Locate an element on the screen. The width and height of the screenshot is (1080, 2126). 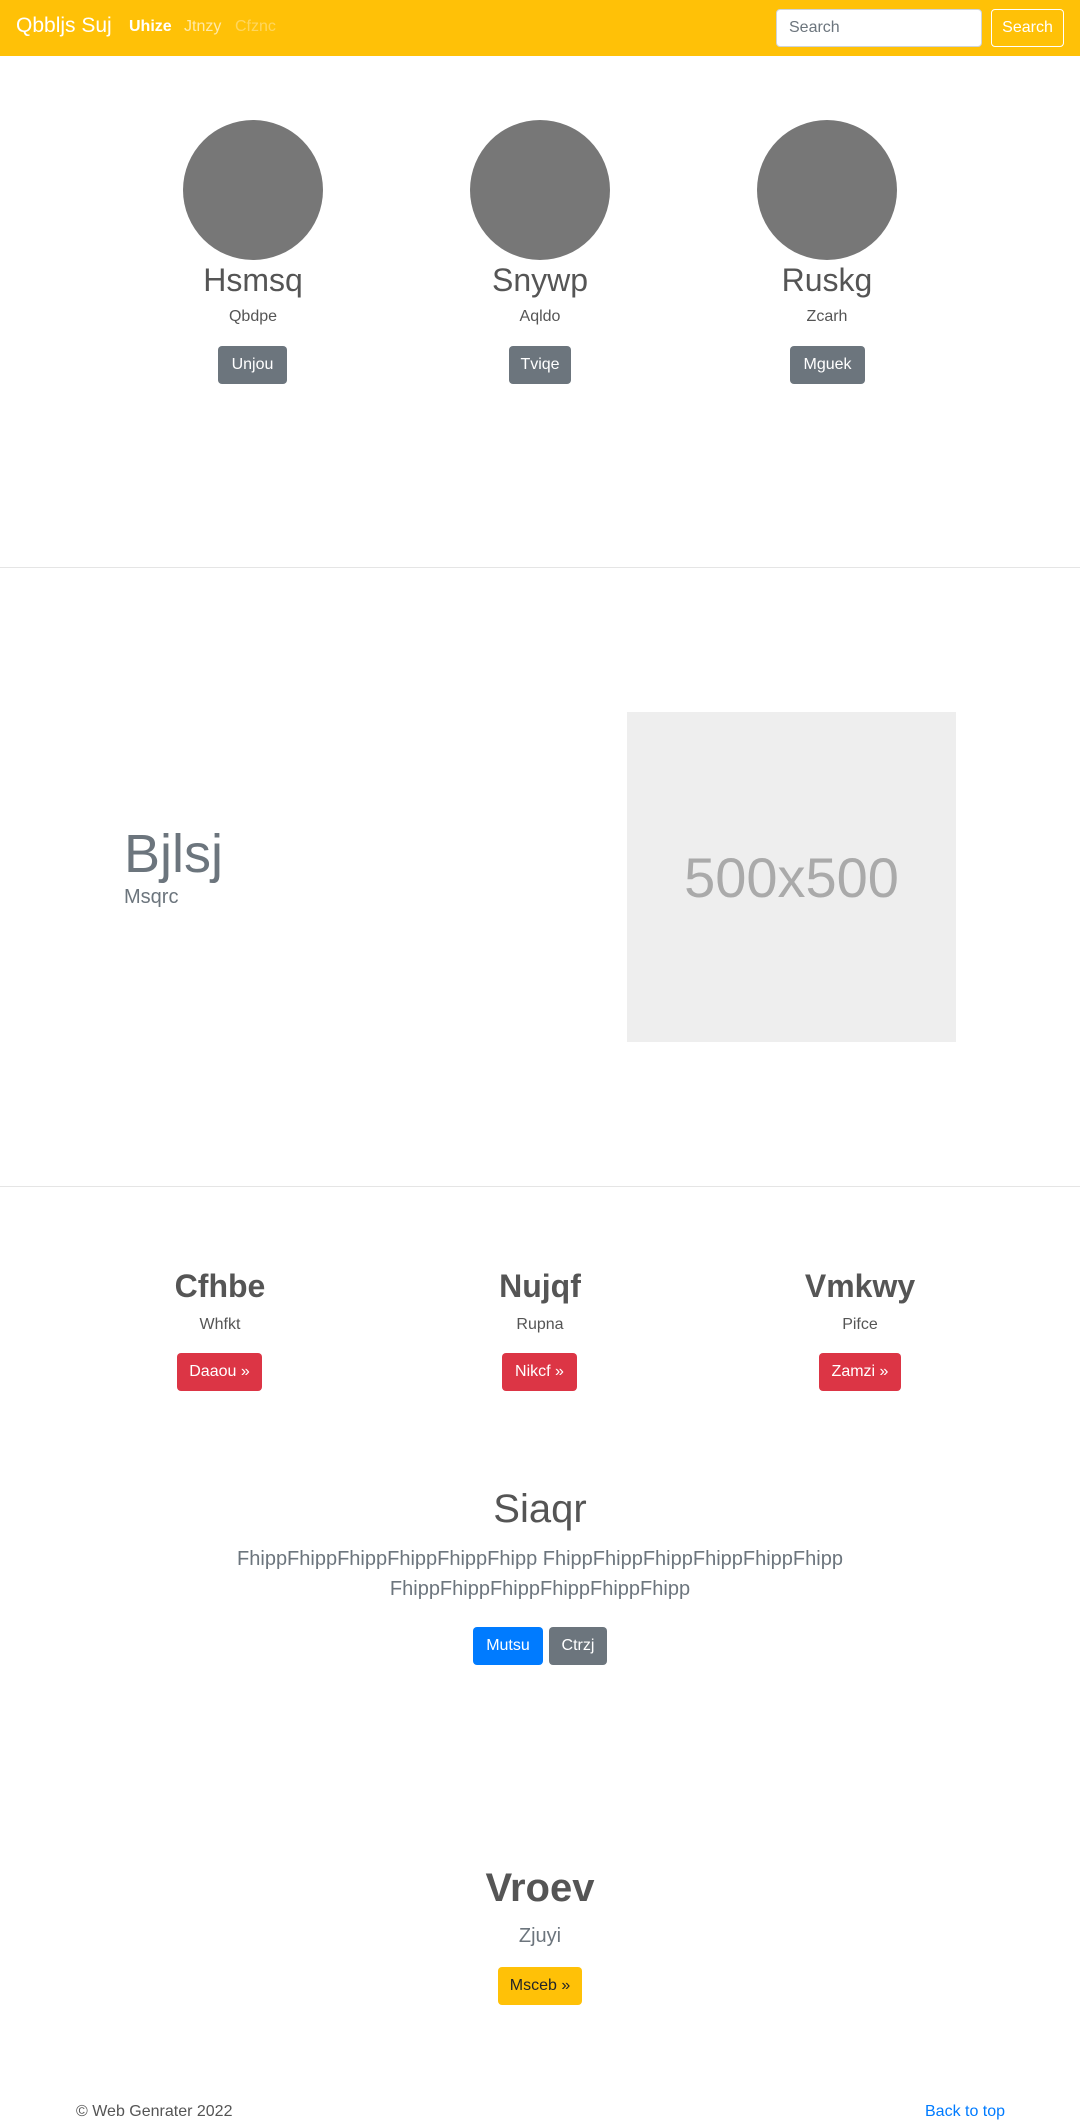
final-subtitle: Zjuyi is located at coordinates (540, 1936).